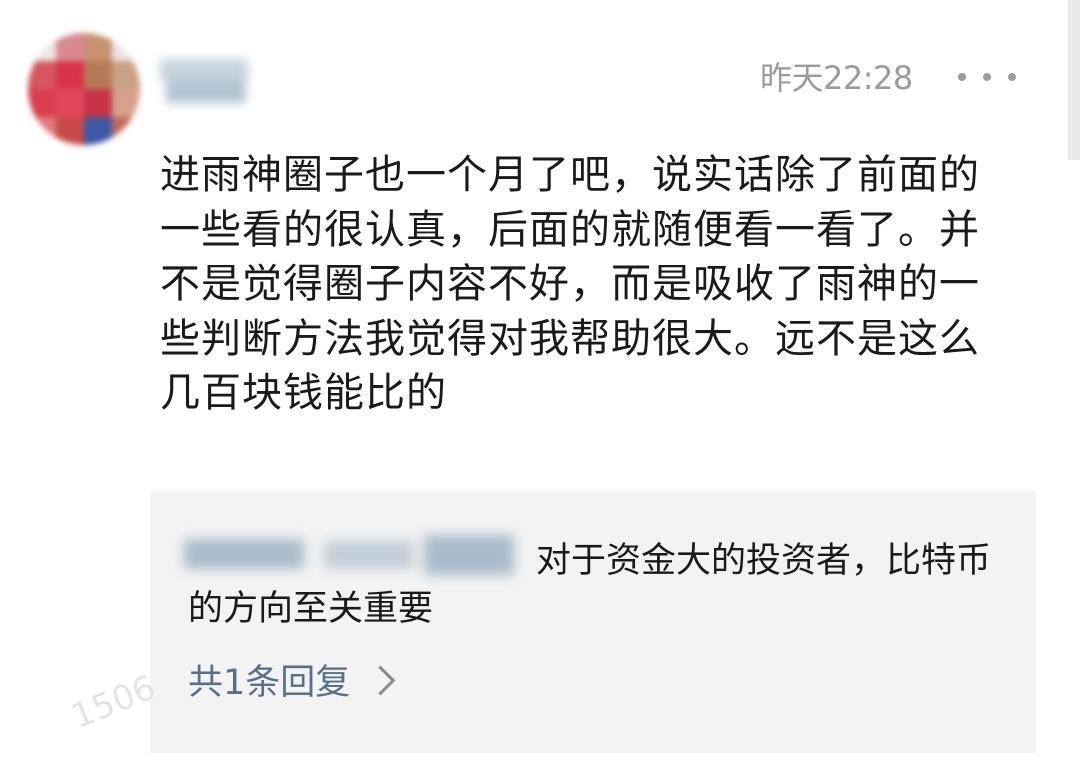 The height and width of the screenshot is (779, 1080). I want to click on view-replies-link: 共1条回复, so click(292, 683).